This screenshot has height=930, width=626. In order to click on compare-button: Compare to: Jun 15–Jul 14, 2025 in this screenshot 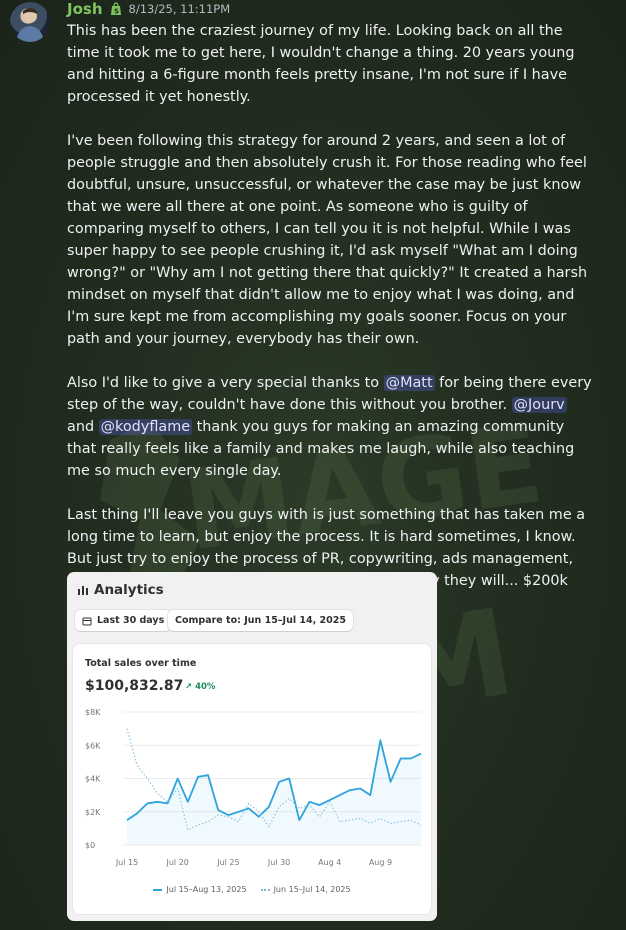, I will do `click(260, 620)`.